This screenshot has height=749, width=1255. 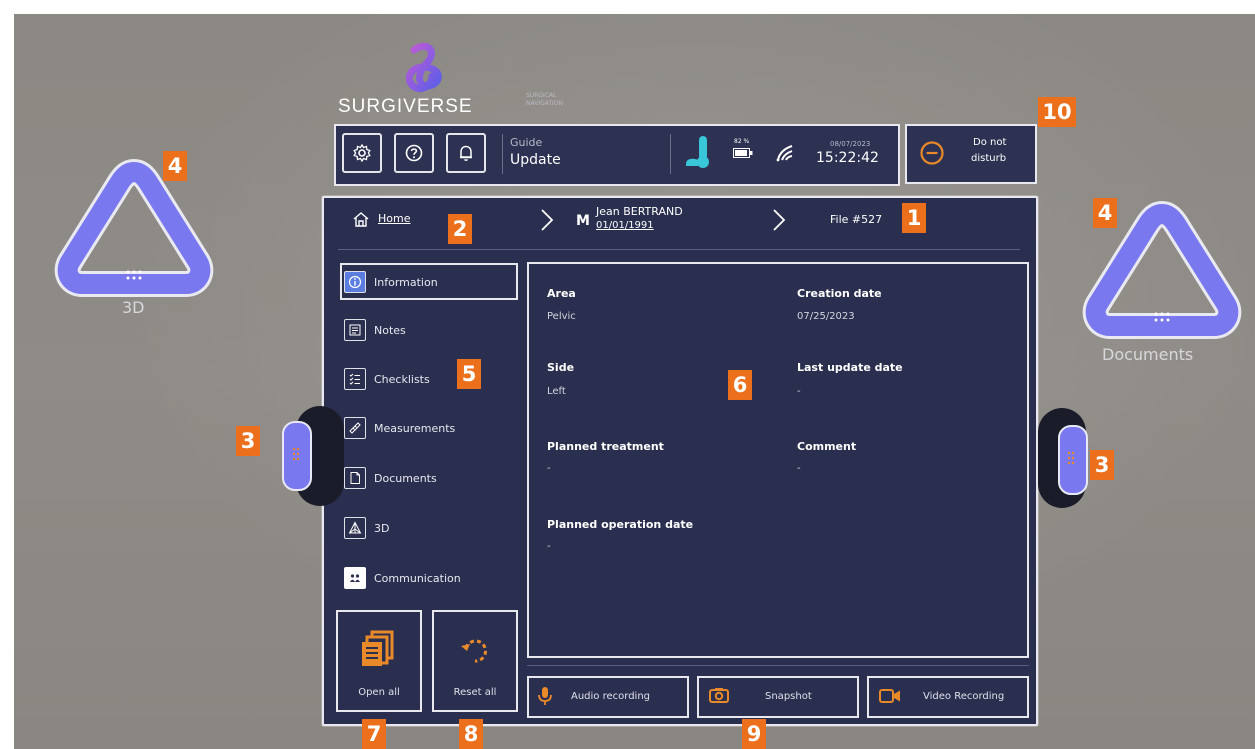 What do you see at coordinates (248, 441) in the screenshot?
I see `annotation-marker-3-left: 3` at bounding box center [248, 441].